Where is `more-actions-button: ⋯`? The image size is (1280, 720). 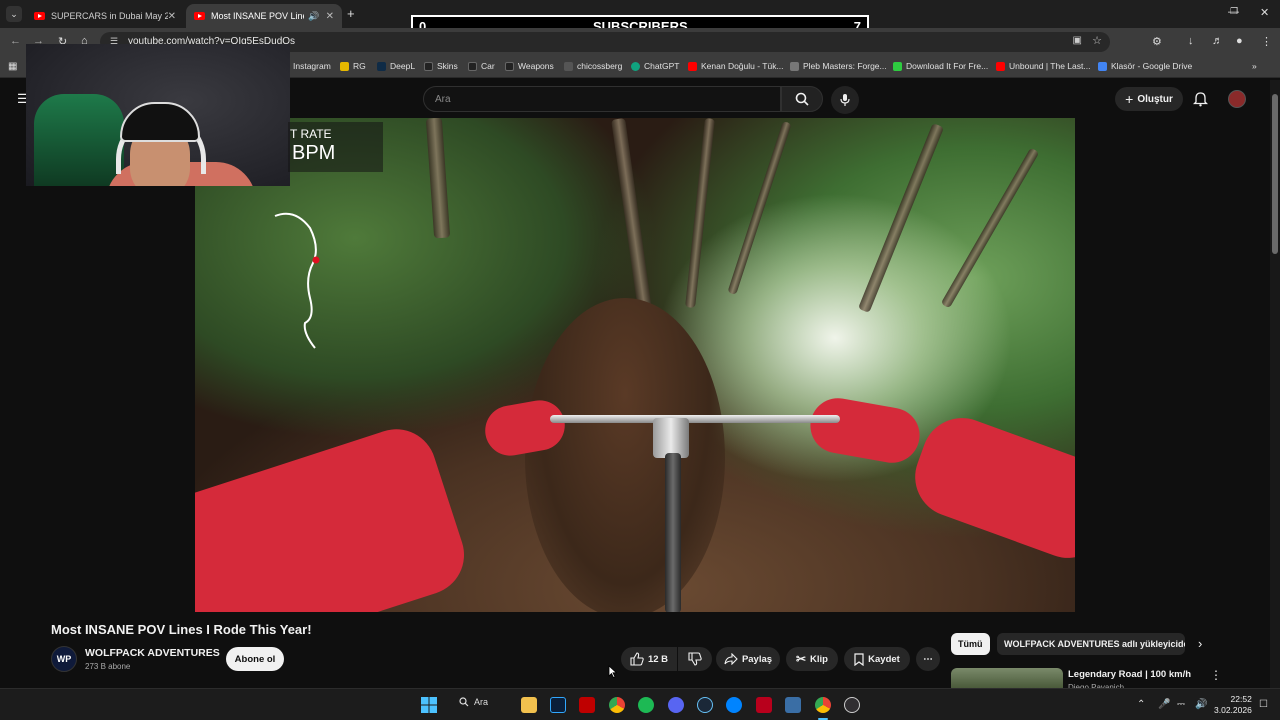 more-actions-button: ⋯ is located at coordinates (928, 659).